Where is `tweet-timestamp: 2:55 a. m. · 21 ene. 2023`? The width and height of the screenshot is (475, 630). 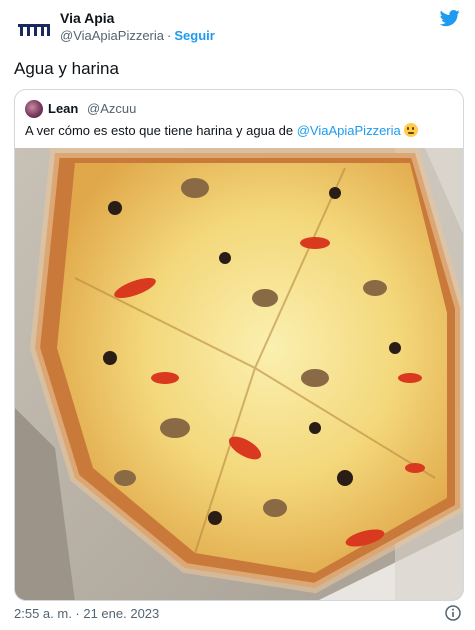 tweet-timestamp: 2:55 a. m. · 21 ene. 2023 is located at coordinates (86, 613).